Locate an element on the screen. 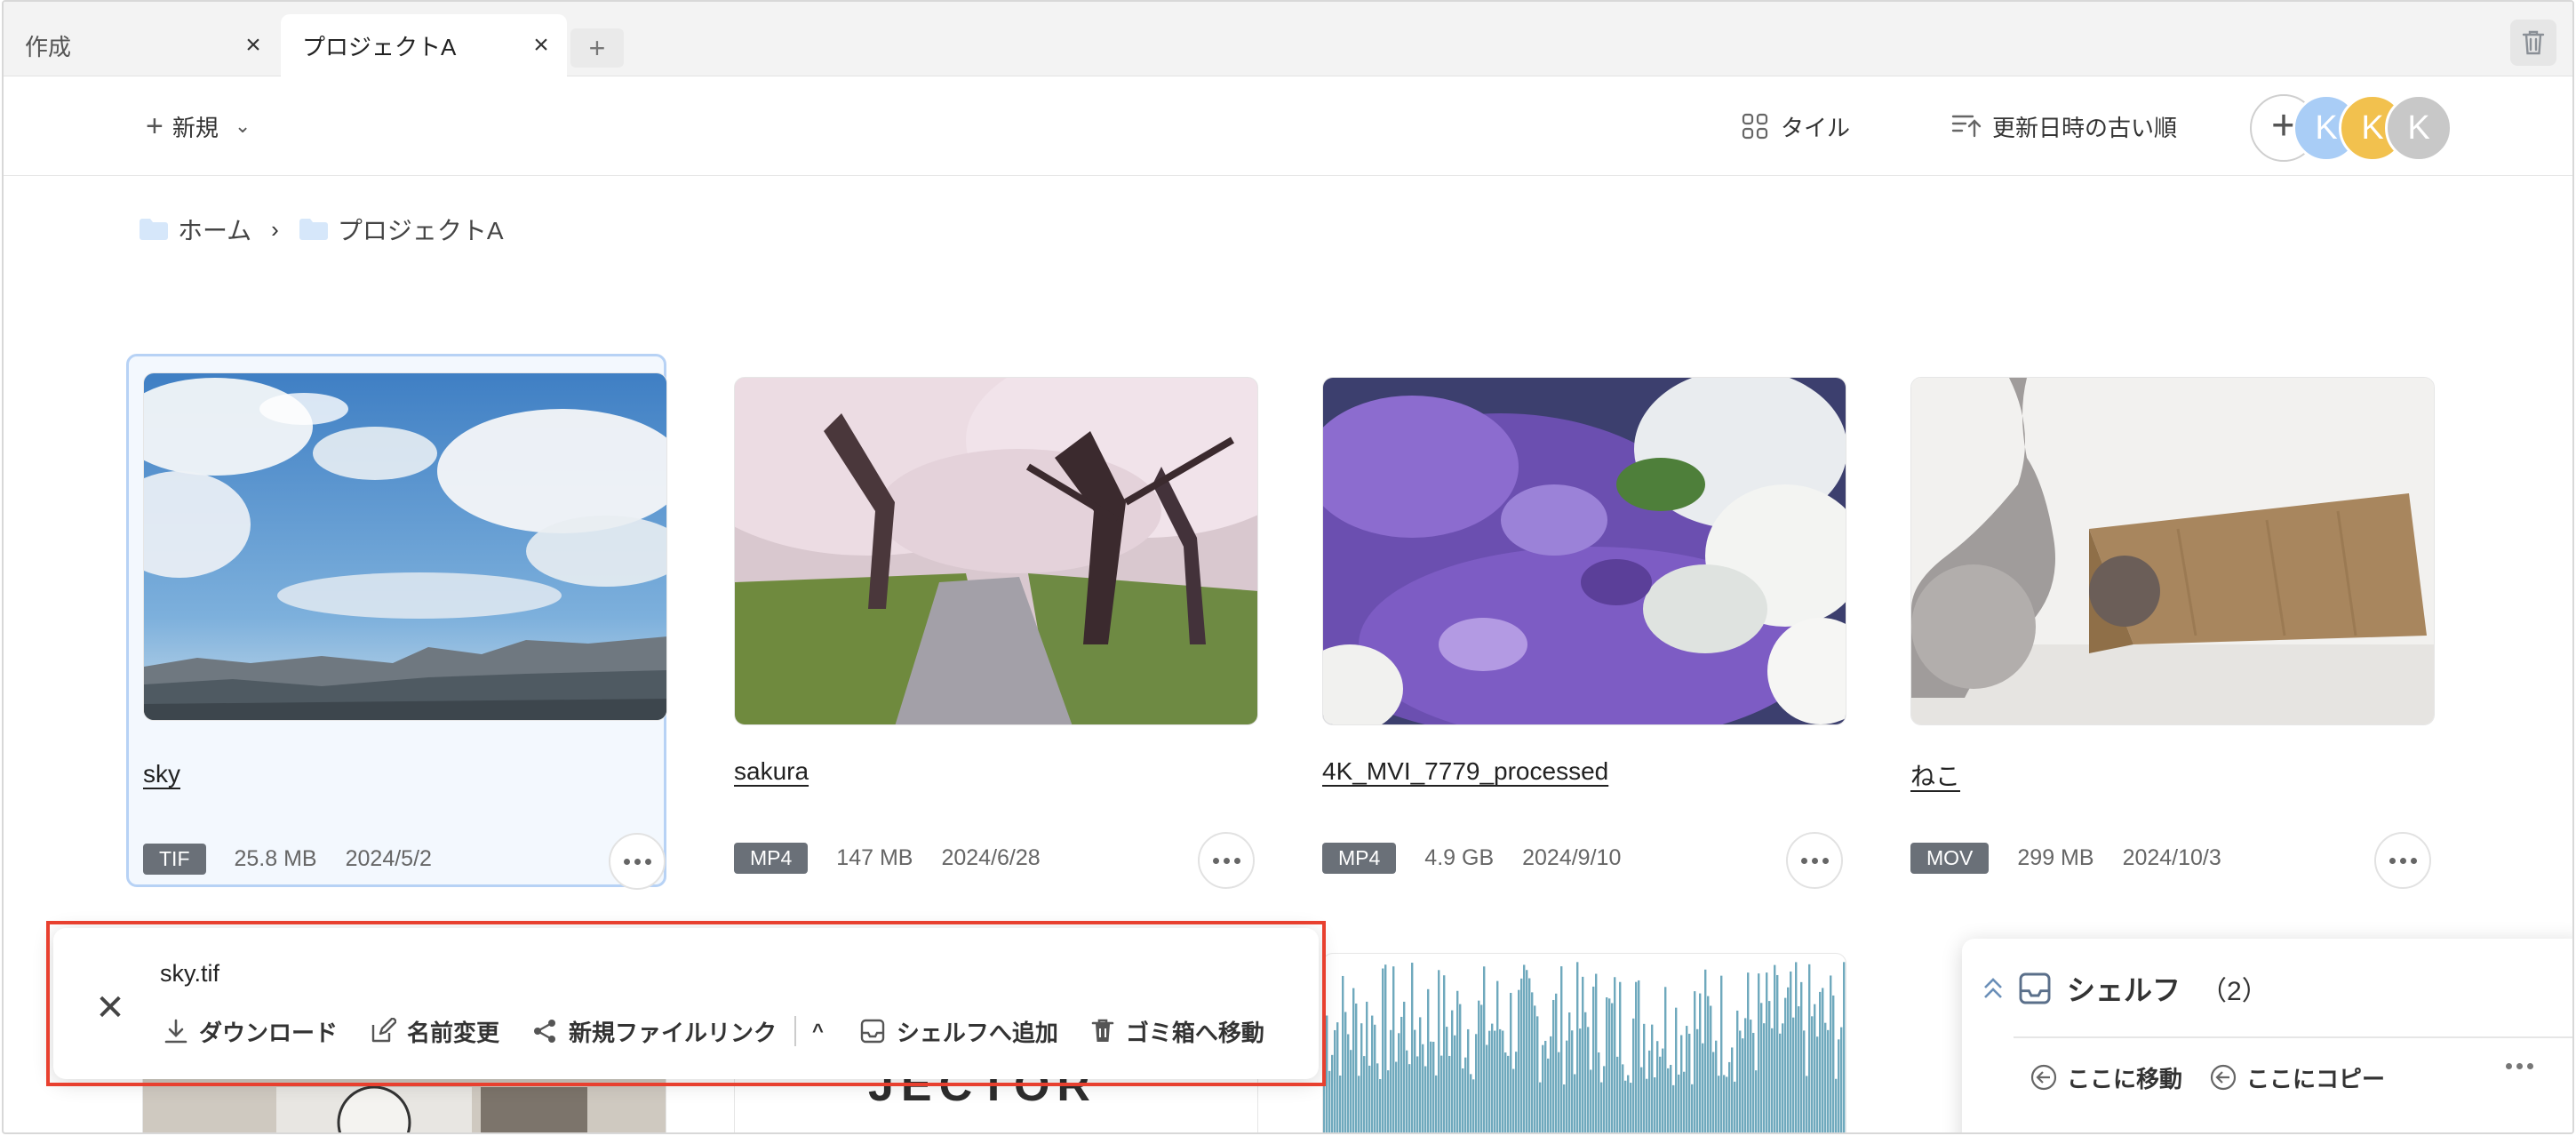  file-name: sakura is located at coordinates (771, 771).